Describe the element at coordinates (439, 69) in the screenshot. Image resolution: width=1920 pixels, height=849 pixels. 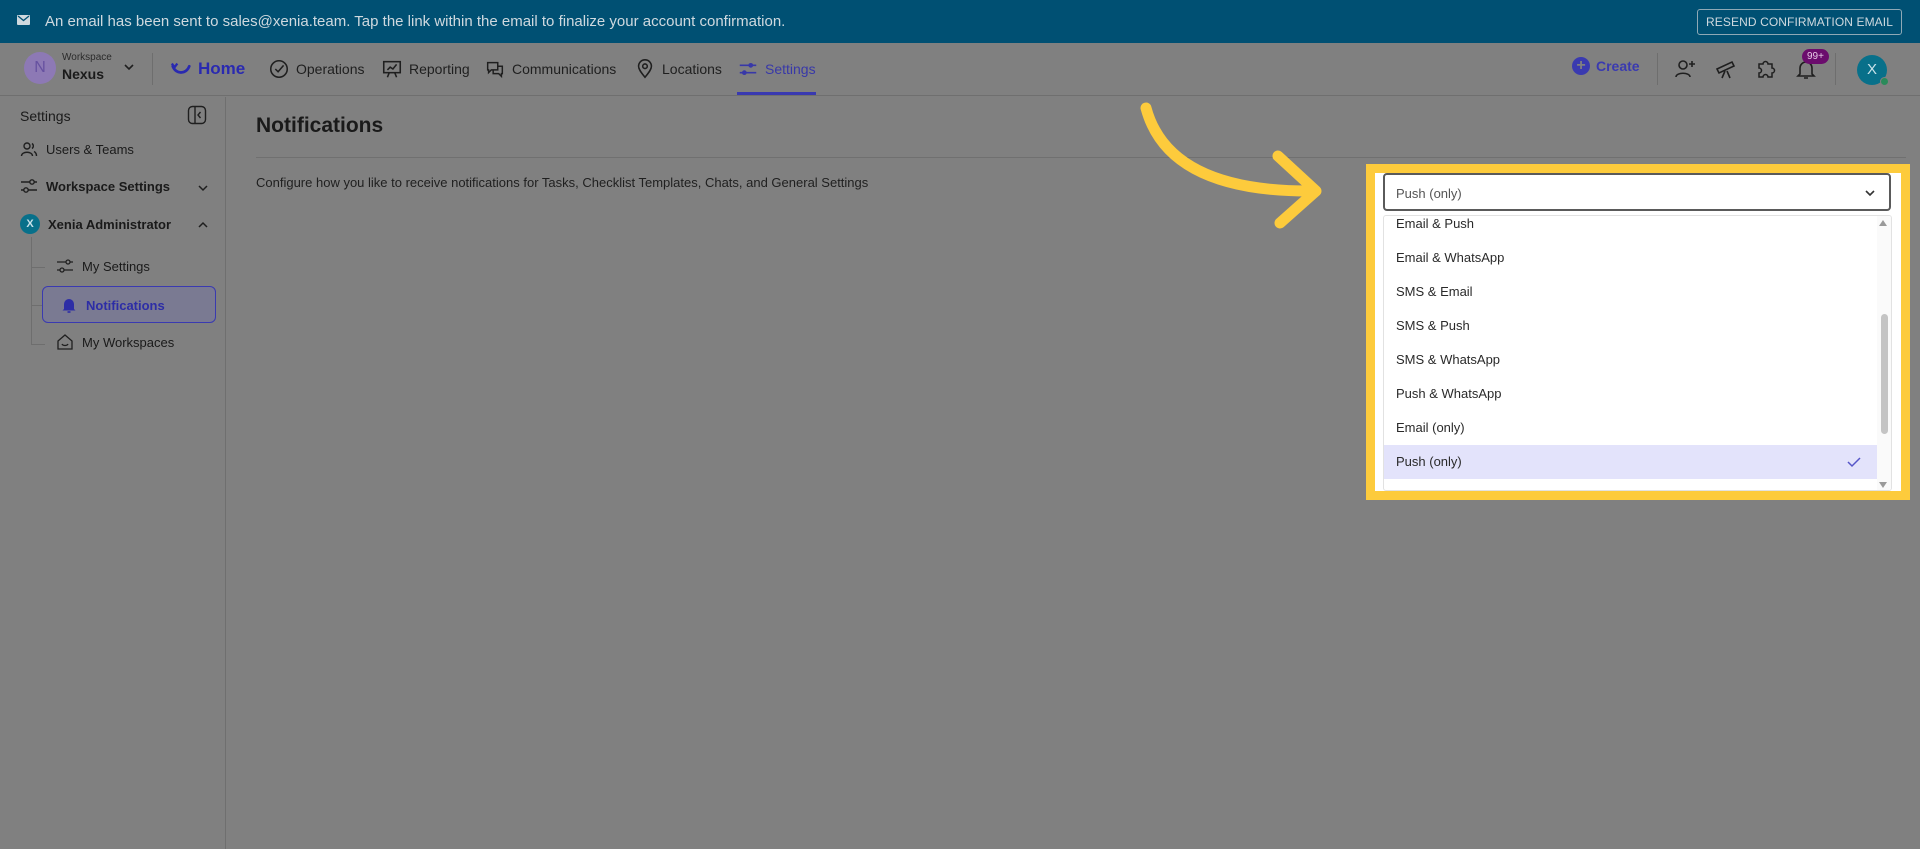
I see `nav-reporting-label: Reporting` at that location.